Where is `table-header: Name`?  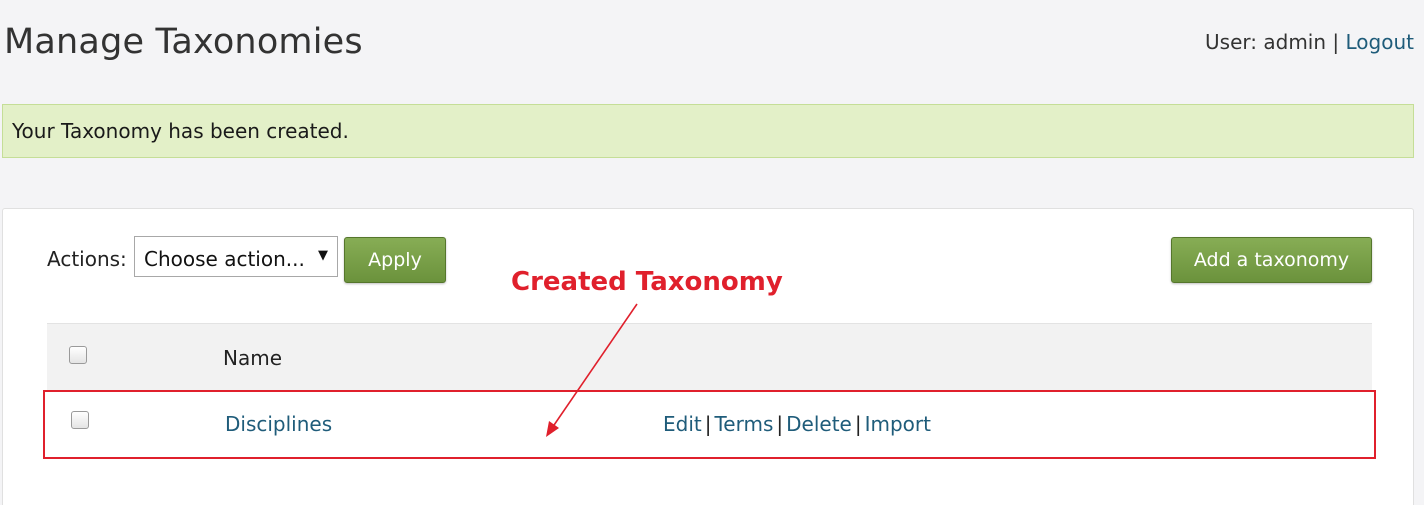
table-header: Name is located at coordinates (709, 356).